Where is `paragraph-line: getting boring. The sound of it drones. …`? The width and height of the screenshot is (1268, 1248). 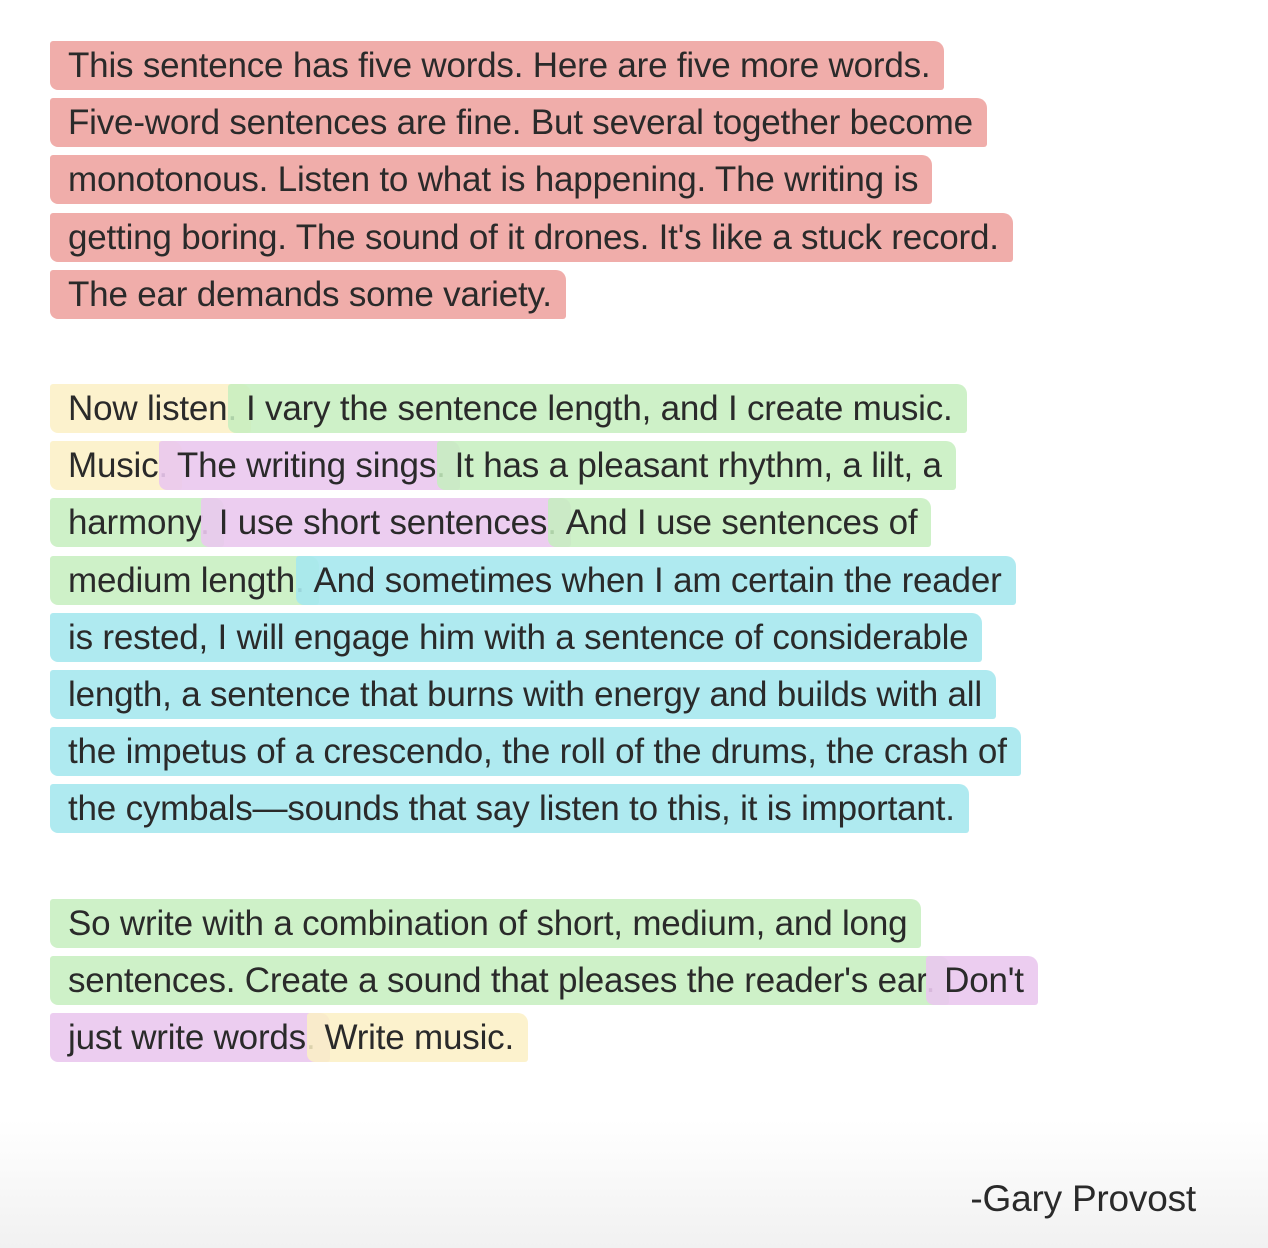
paragraph-line: getting boring. The sound of it drones. … is located at coordinates (634, 237).